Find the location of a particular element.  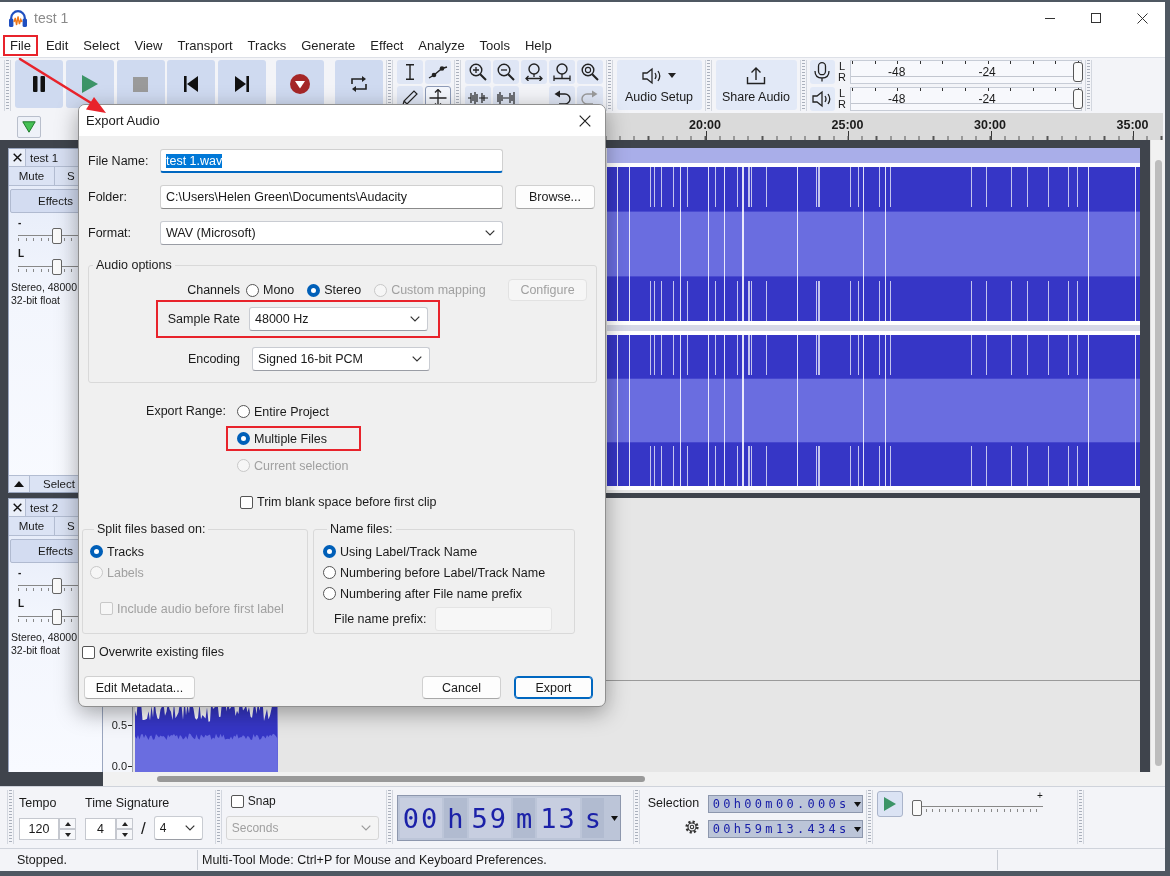

time-label: 20:00 is located at coordinates (705, 125).